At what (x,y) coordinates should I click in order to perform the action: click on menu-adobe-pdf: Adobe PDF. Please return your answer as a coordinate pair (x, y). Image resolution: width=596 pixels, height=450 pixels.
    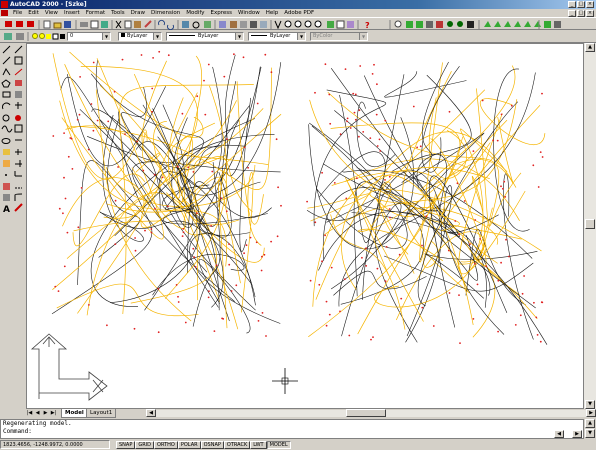
    Looking at the image, I should click on (299, 13).